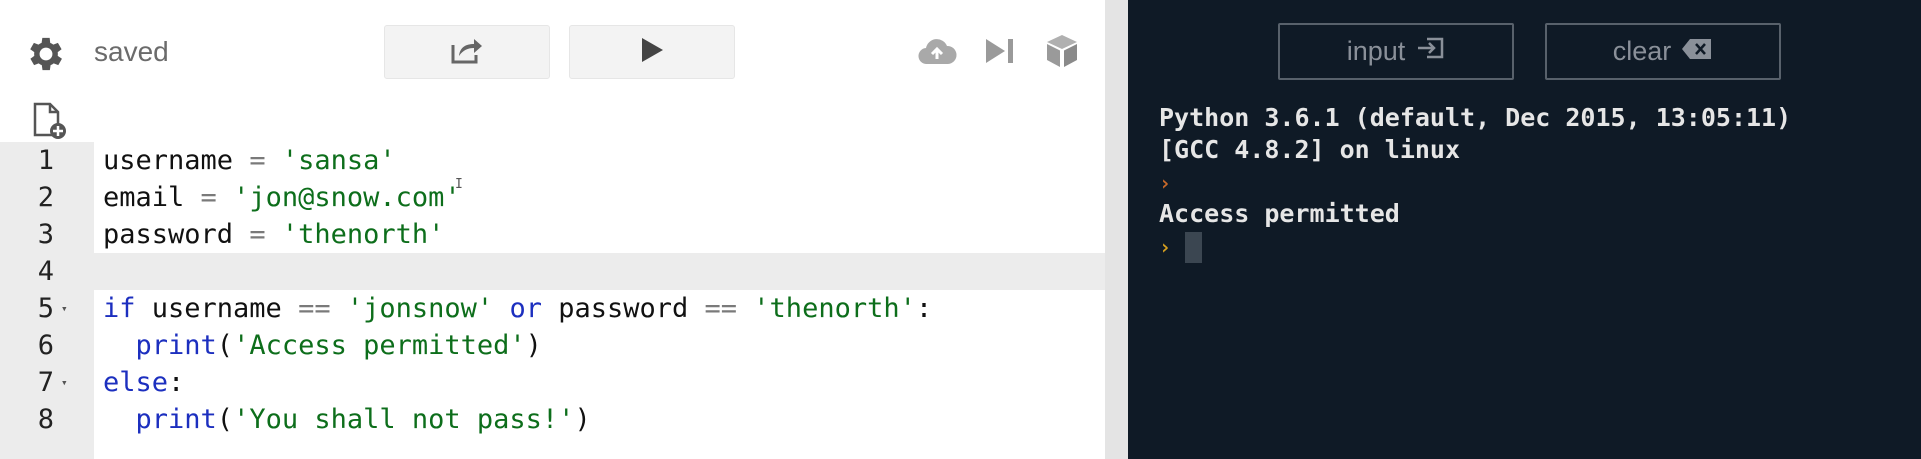  I want to click on code-text: username = 'sansa', so click(249, 160).